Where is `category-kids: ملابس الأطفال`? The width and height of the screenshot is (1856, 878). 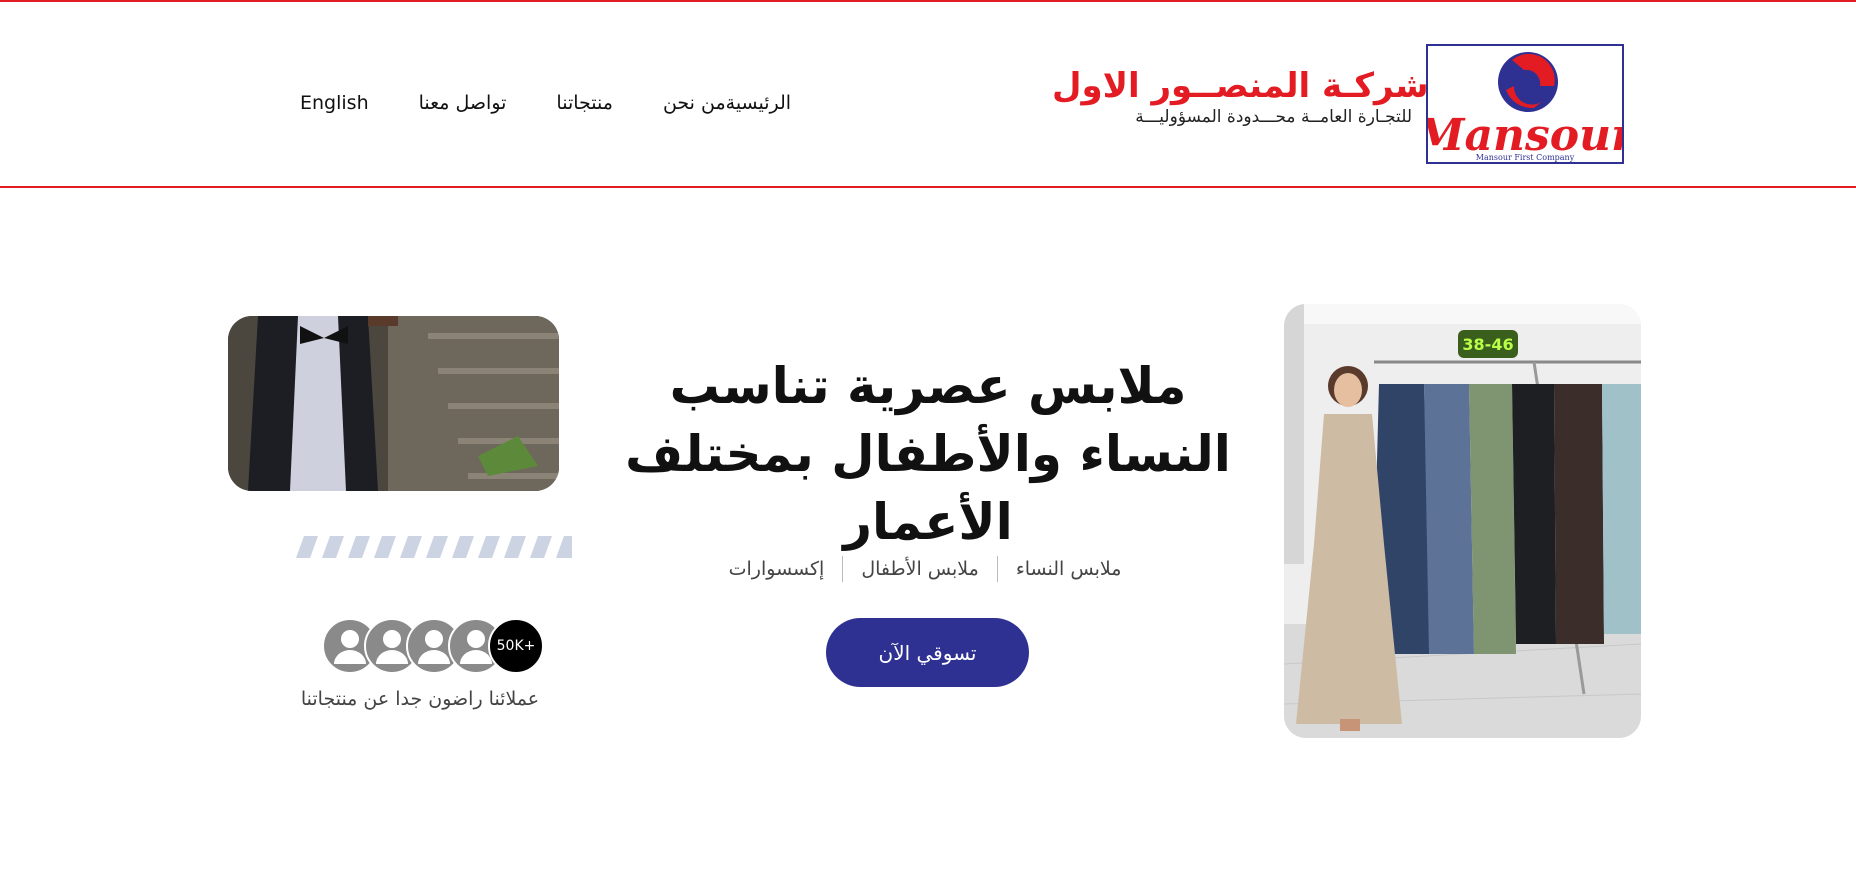 category-kids: ملابس الأطفال is located at coordinates (920, 569).